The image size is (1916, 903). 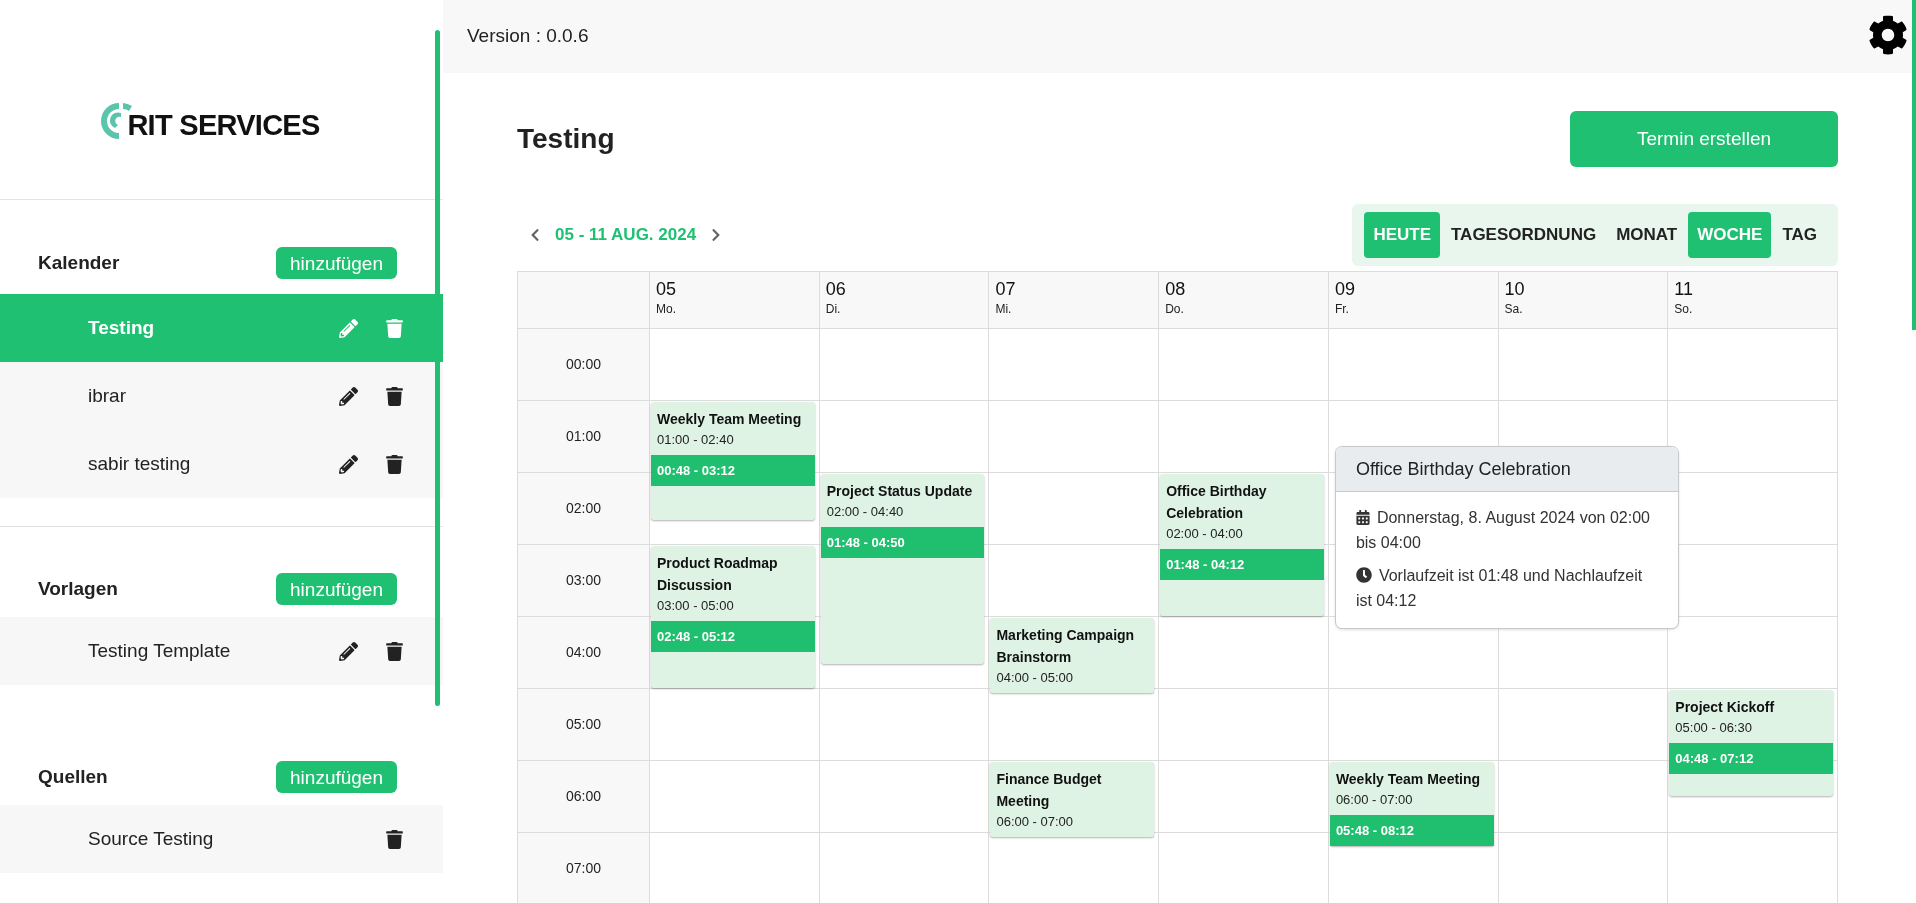 What do you see at coordinates (733, 617) in the screenshot?
I see `event-card: Product Roadmap Discussion 03:00 - 05:00 02:48 - 05:12` at bounding box center [733, 617].